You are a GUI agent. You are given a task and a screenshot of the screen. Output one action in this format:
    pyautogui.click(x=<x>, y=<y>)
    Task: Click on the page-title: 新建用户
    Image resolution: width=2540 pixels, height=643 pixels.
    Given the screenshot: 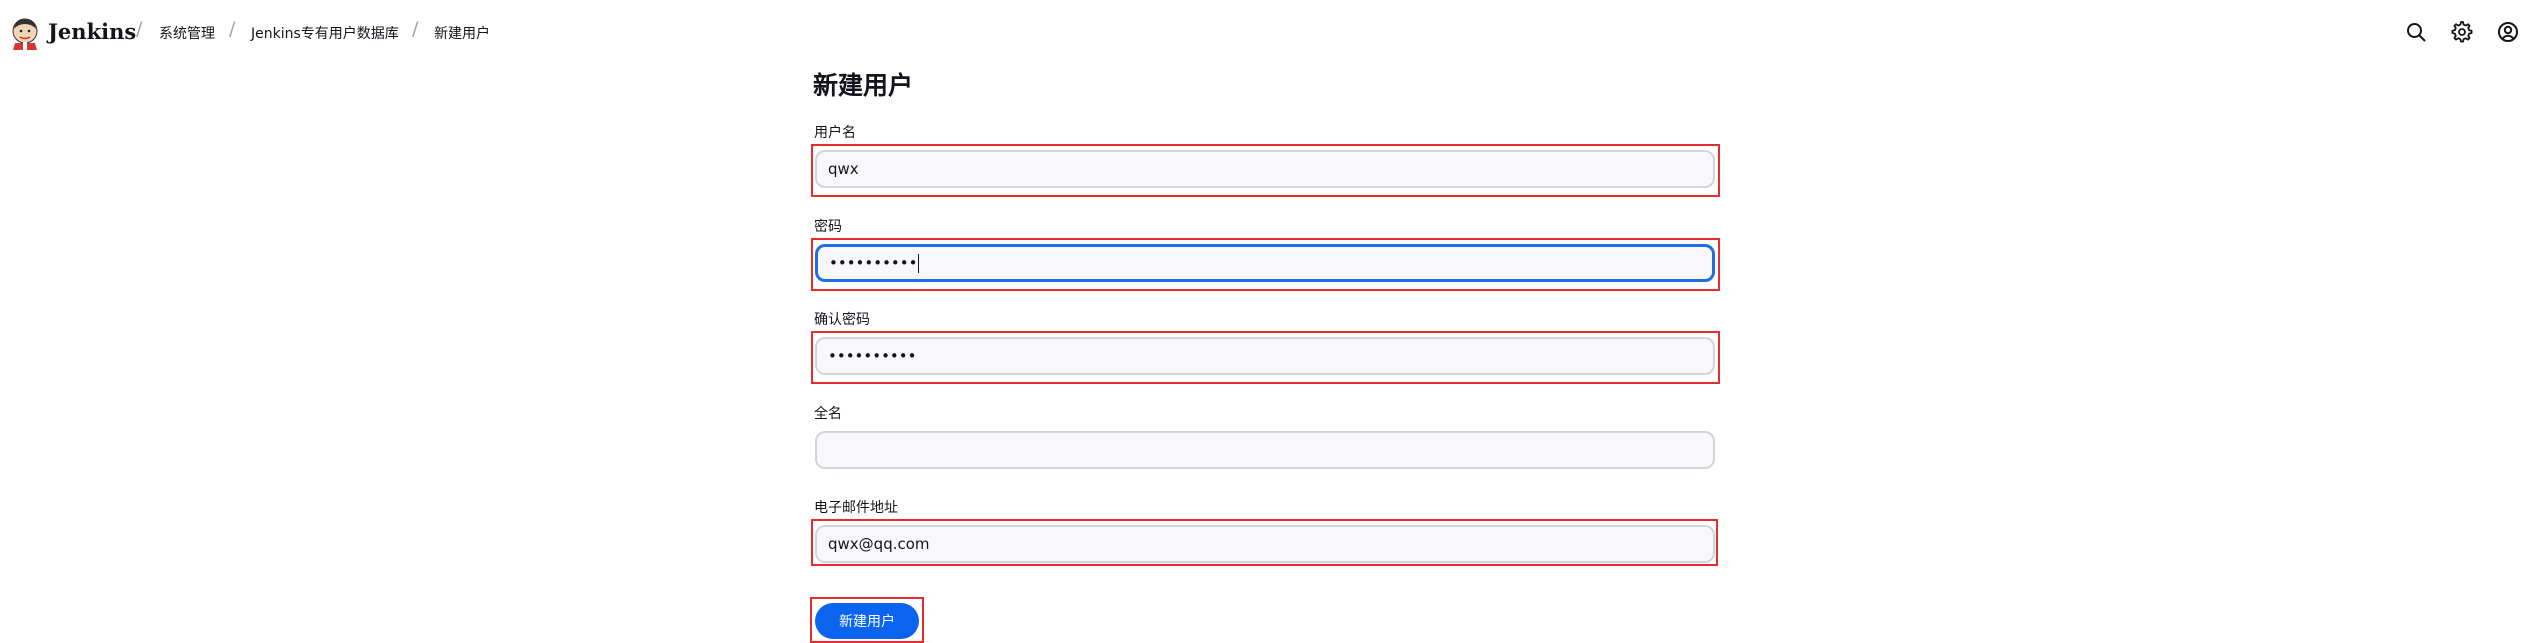 What is the action you would take?
    pyautogui.click(x=863, y=85)
    